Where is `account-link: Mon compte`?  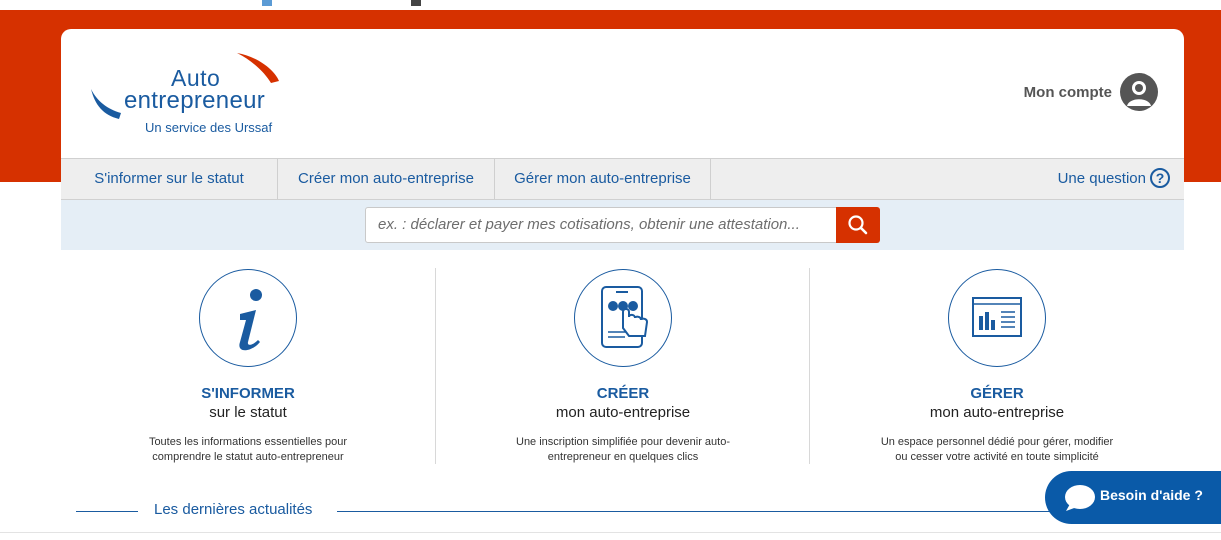
account-link: Mon compte is located at coordinates (1091, 92).